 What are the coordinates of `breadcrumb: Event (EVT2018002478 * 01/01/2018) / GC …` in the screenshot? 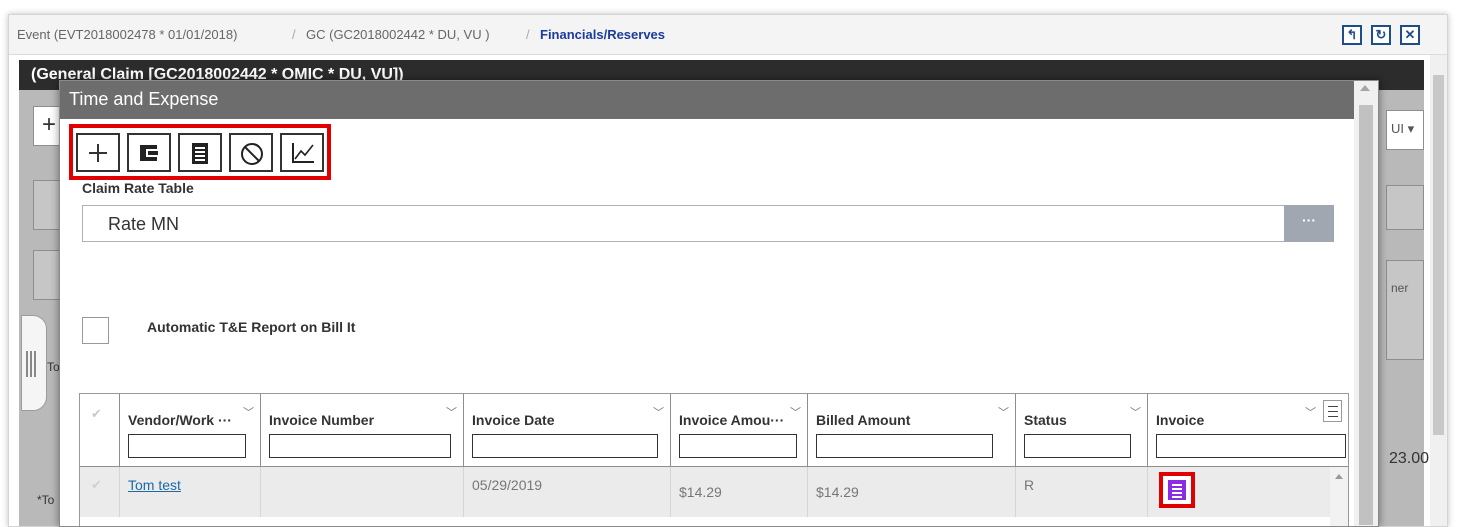 It's located at (728, 35).